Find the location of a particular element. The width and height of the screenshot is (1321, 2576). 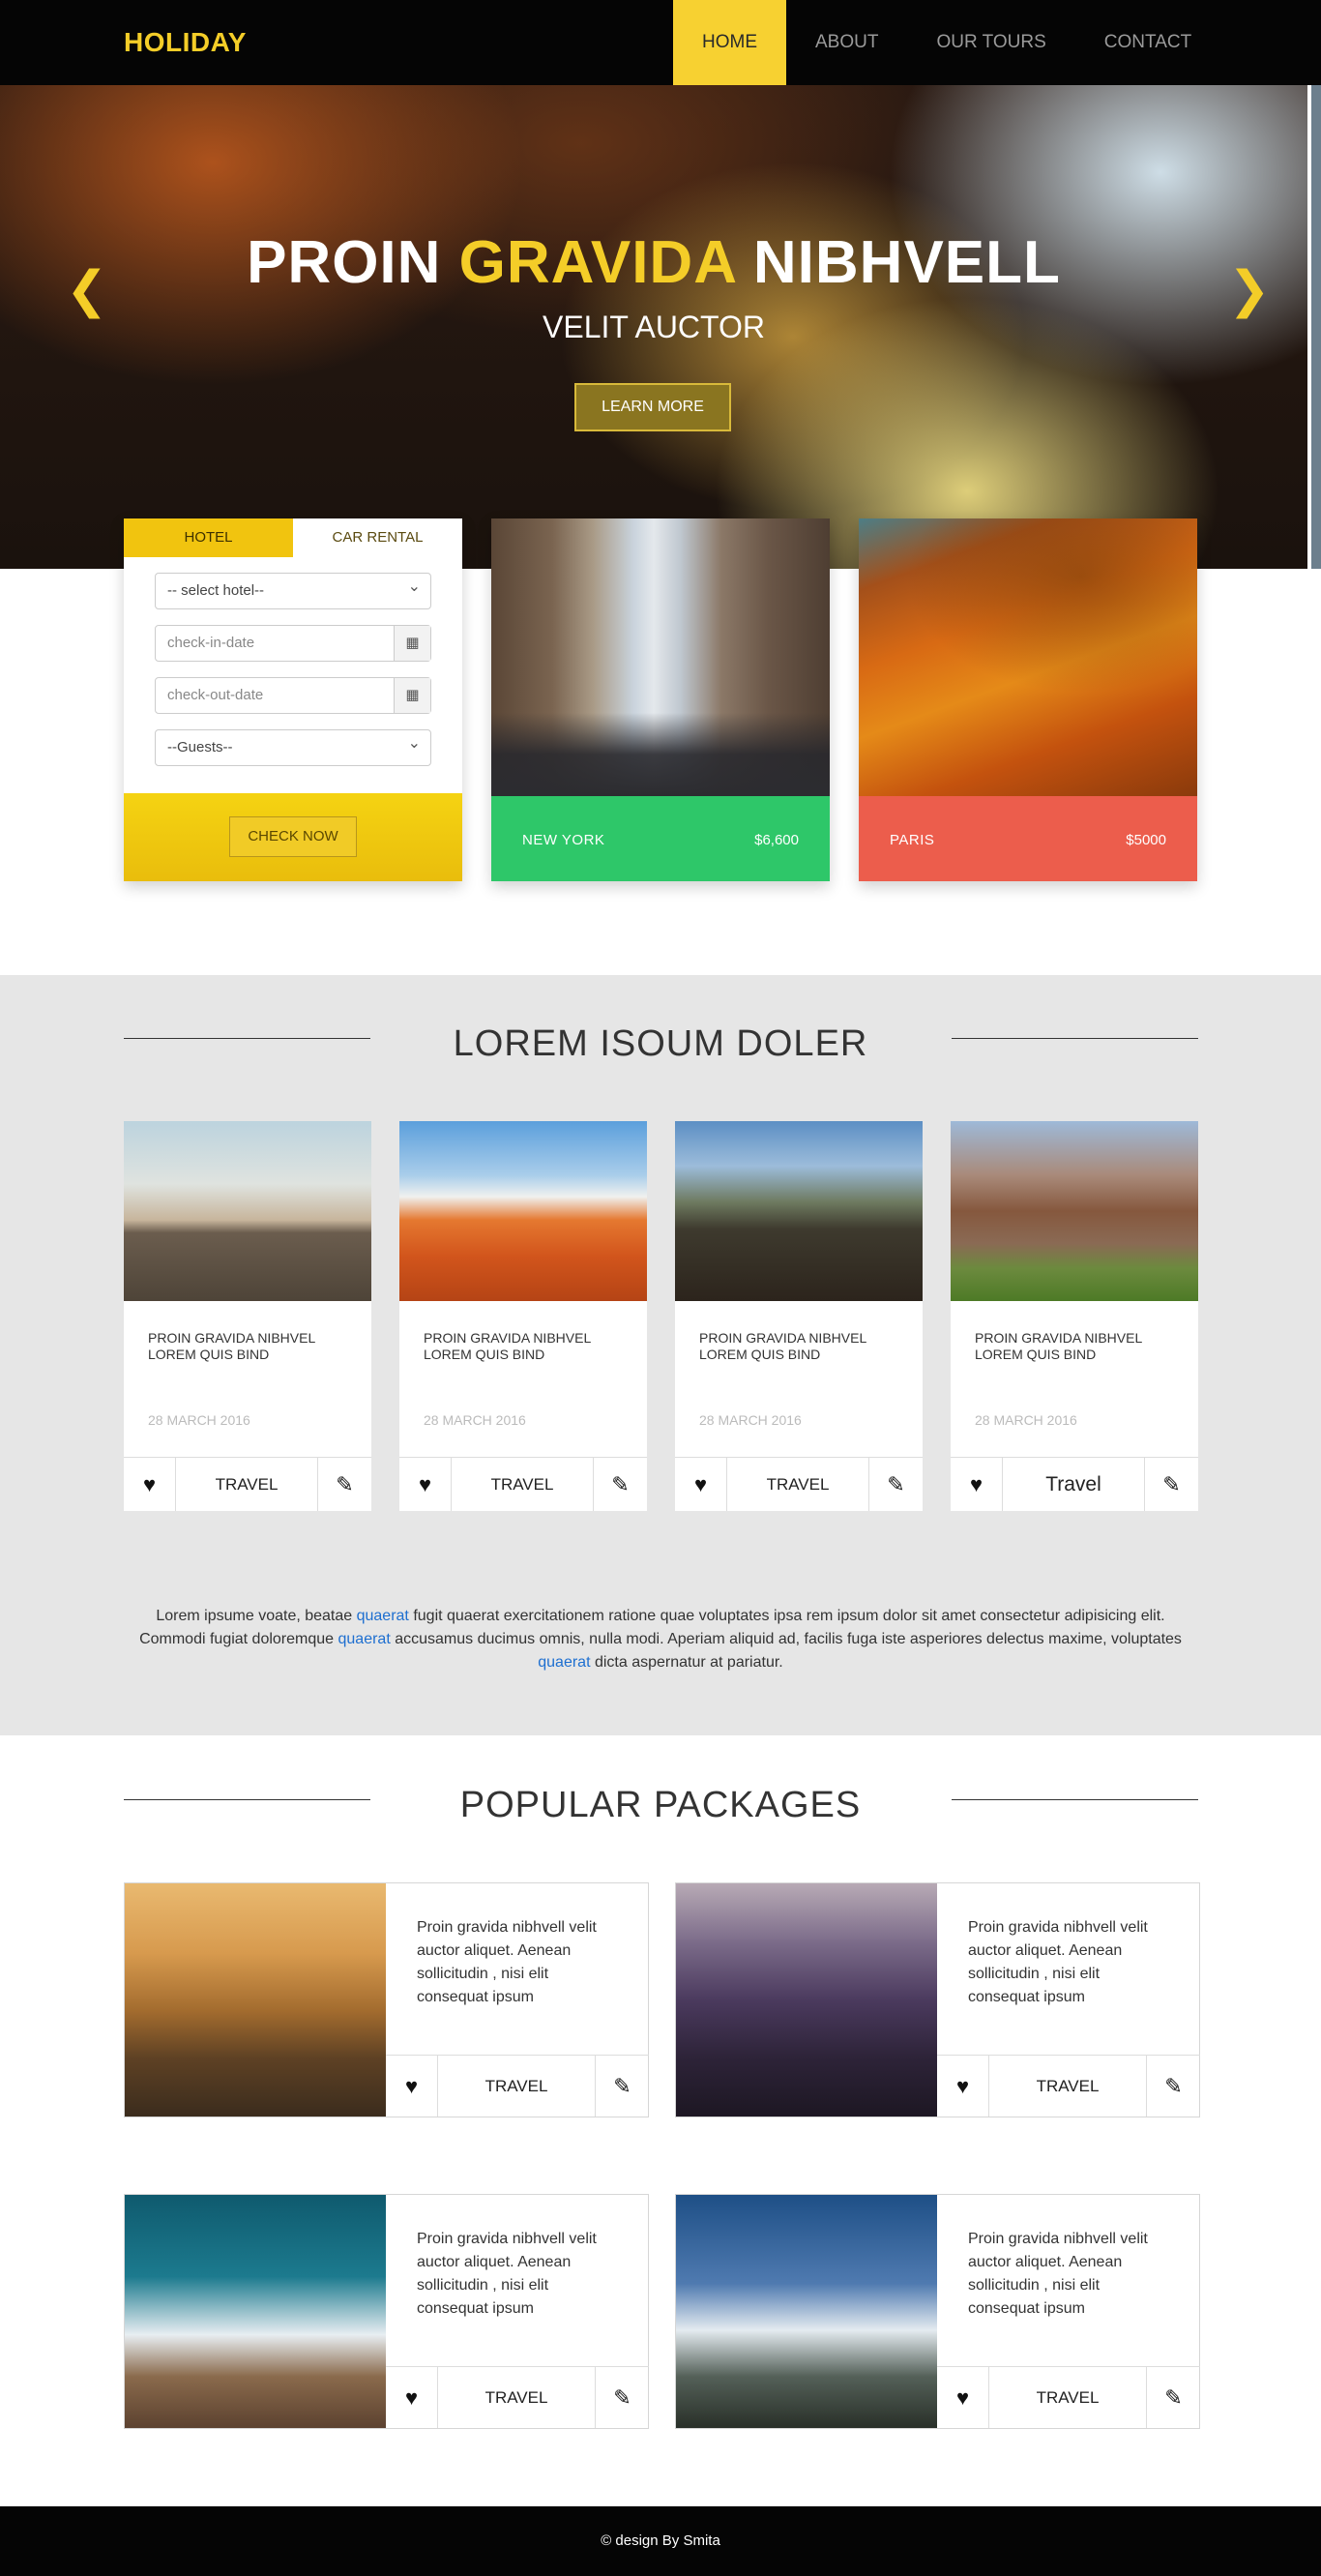

check-out-date-field: check-out-date ▦ is located at coordinates (293, 695).